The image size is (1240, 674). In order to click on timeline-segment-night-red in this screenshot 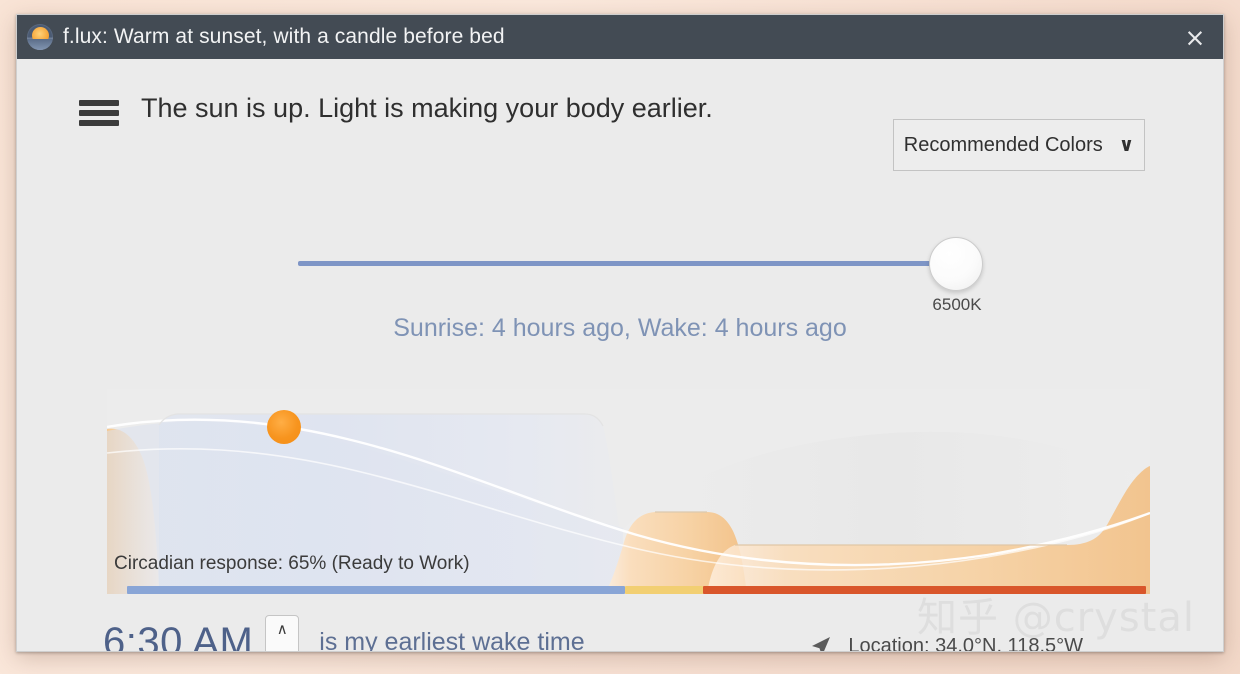, I will do `click(924, 590)`.